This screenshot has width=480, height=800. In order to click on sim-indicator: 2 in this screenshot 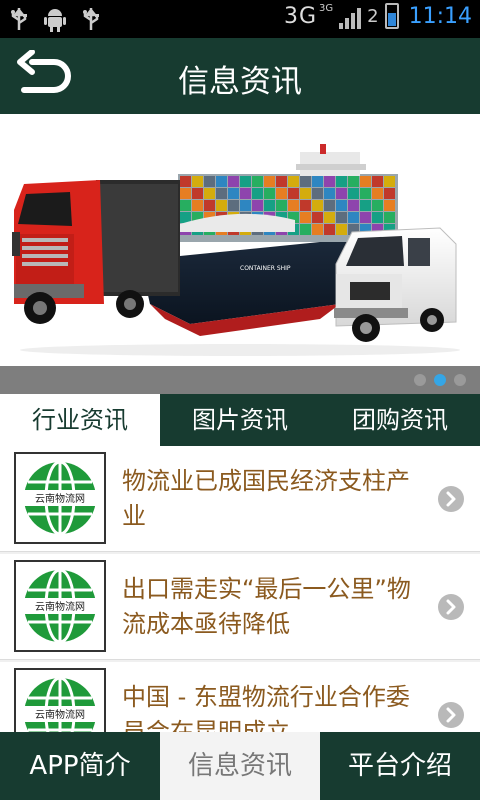, I will do `click(373, 16)`.